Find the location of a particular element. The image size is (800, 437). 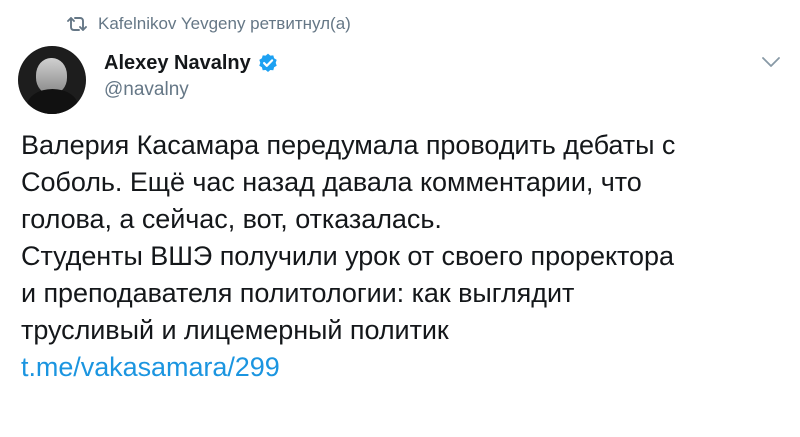

tweet-line: голова, а сейчас, вот, отказалась. is located at coordinates (231, 219).